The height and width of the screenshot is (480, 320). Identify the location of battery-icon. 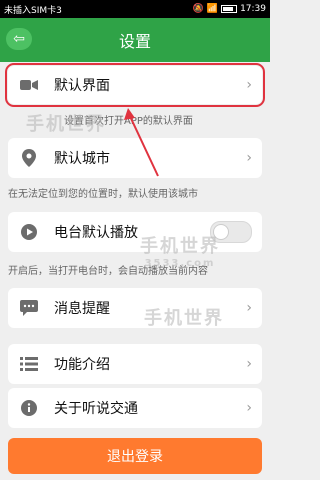
(229, 9).